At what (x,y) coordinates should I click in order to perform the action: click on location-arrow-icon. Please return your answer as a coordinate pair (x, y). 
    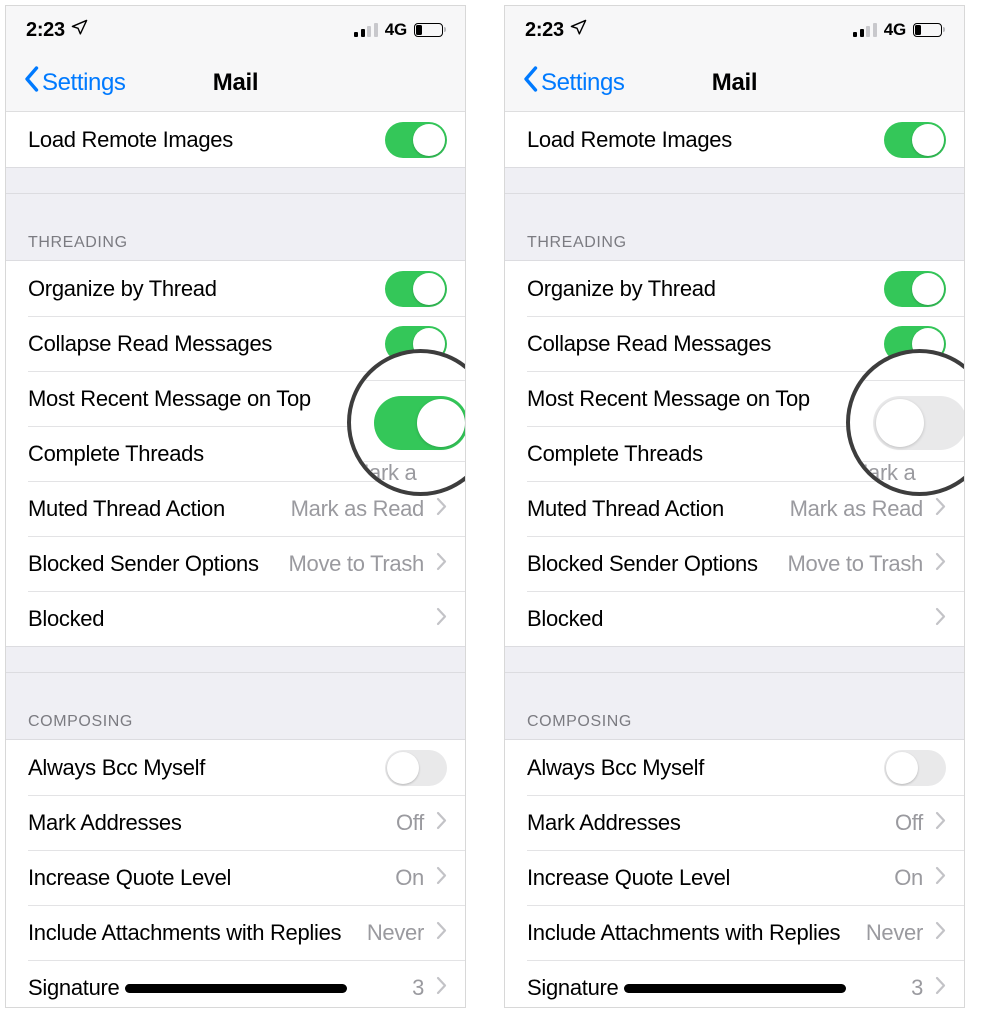
    Looking at the image, I should click on (578, 30).